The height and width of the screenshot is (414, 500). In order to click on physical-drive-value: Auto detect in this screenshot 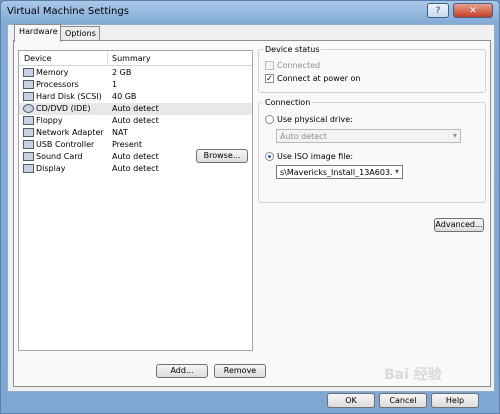, I will do `click(303, 136)`.